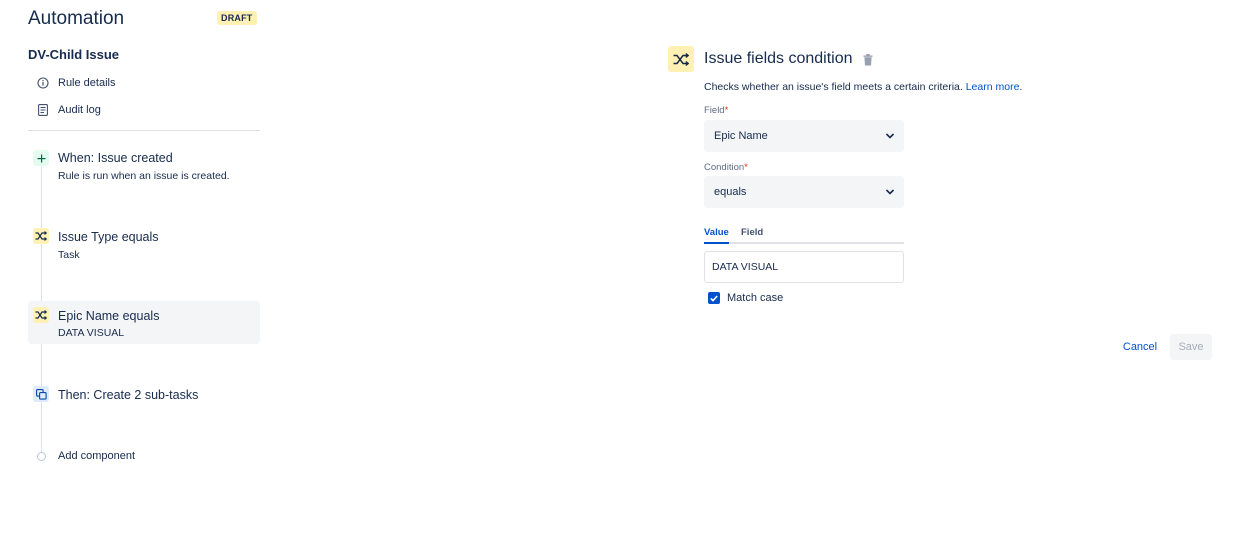  What do you see at coordinates (41, 394) in the screenshot?
I see `subtasks-icon` at bounding box center [41, 394].